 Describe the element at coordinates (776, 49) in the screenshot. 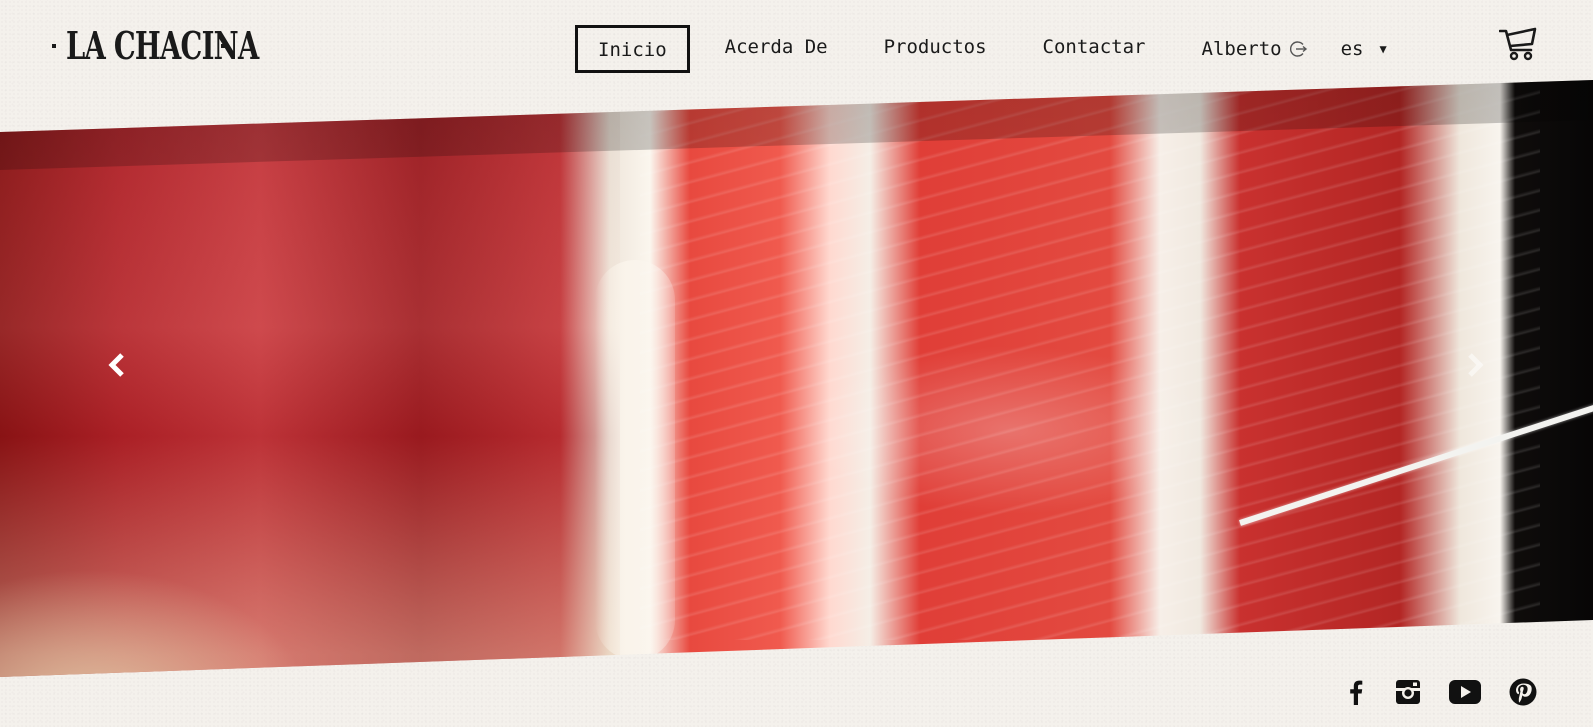

I see `nav-item-acerda-de: Acerda De` at that location.